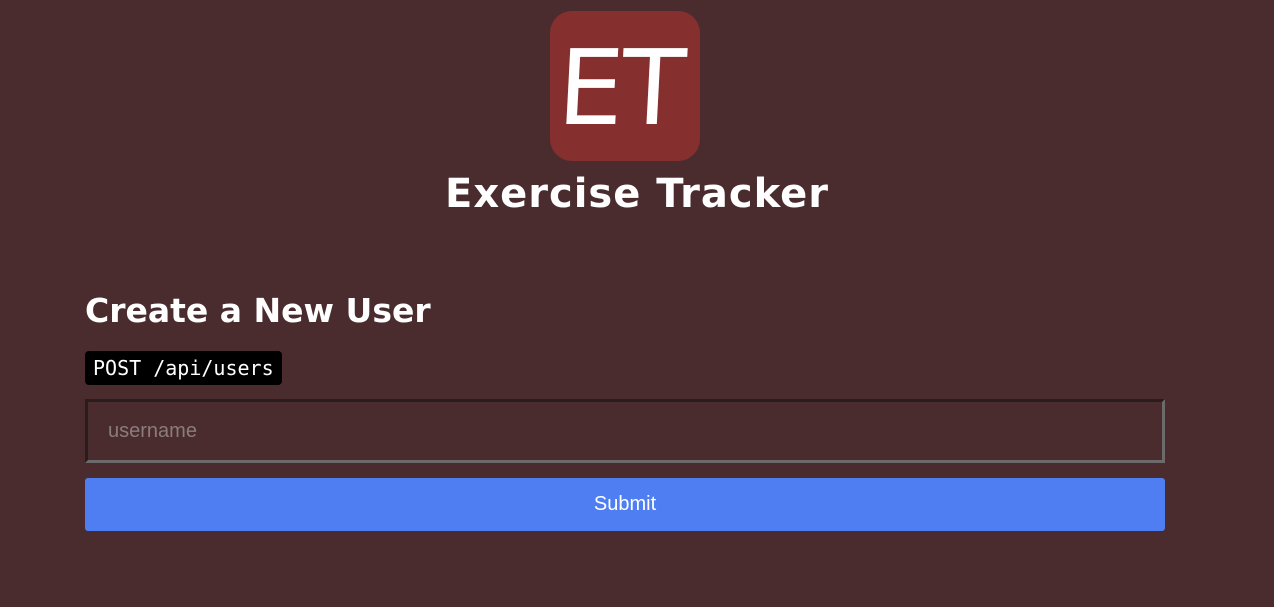  What do you see at coordinates (183, 368) in the screenshot?
I see `endpoint-code: POST /api/users` at bounding box center [183, 368].